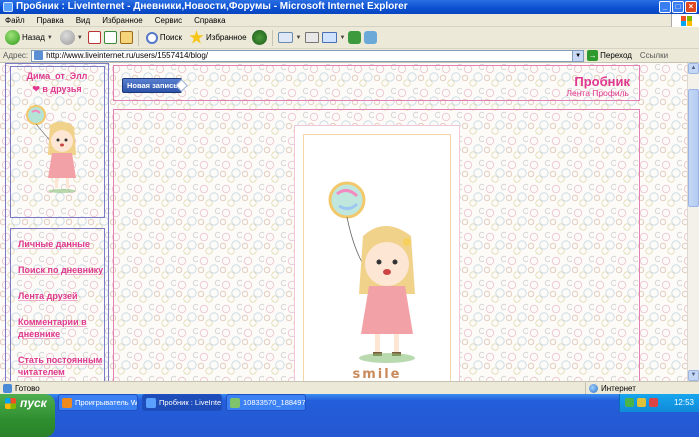 This screenshot has width=699, height=437. I want to click on globe-icon, so click(593, 388).